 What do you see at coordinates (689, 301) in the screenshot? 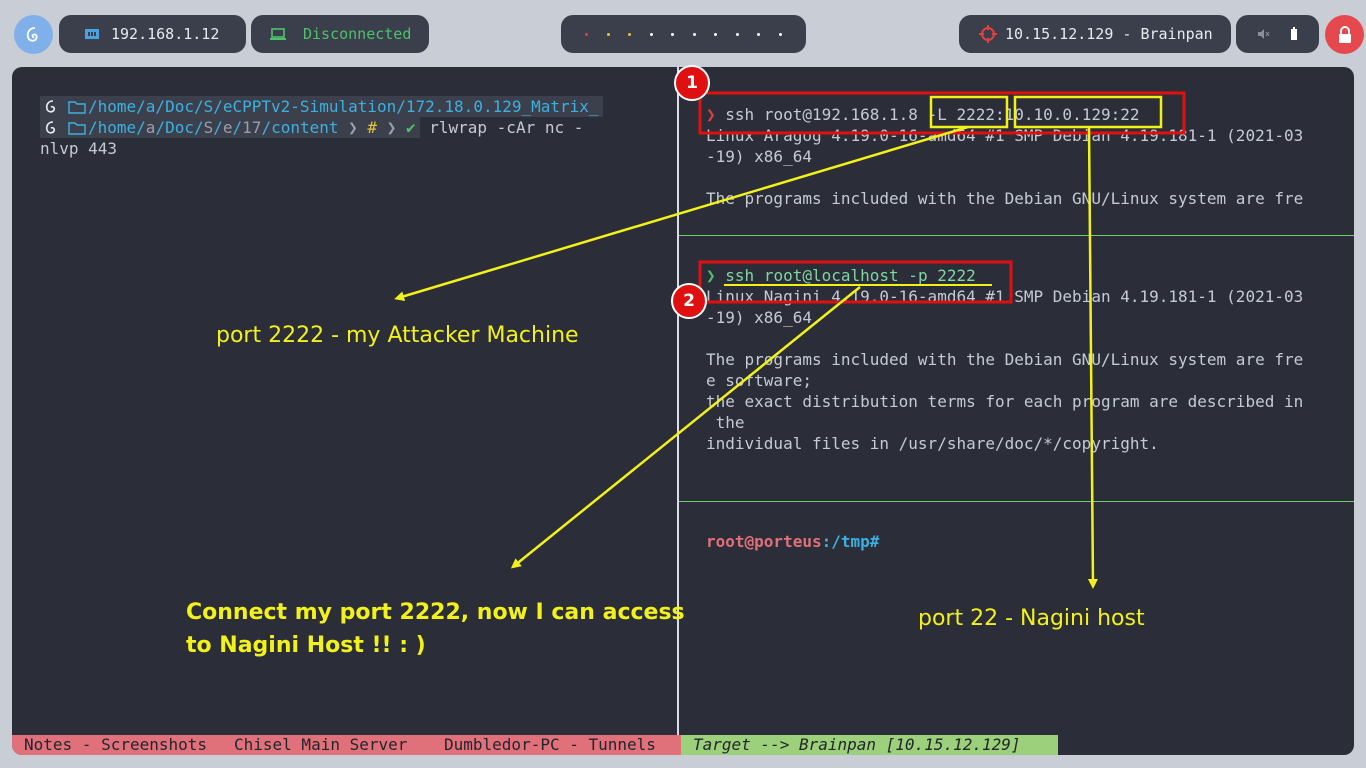
I see `step-badge-2: 2` at bounding box center [689, 301].